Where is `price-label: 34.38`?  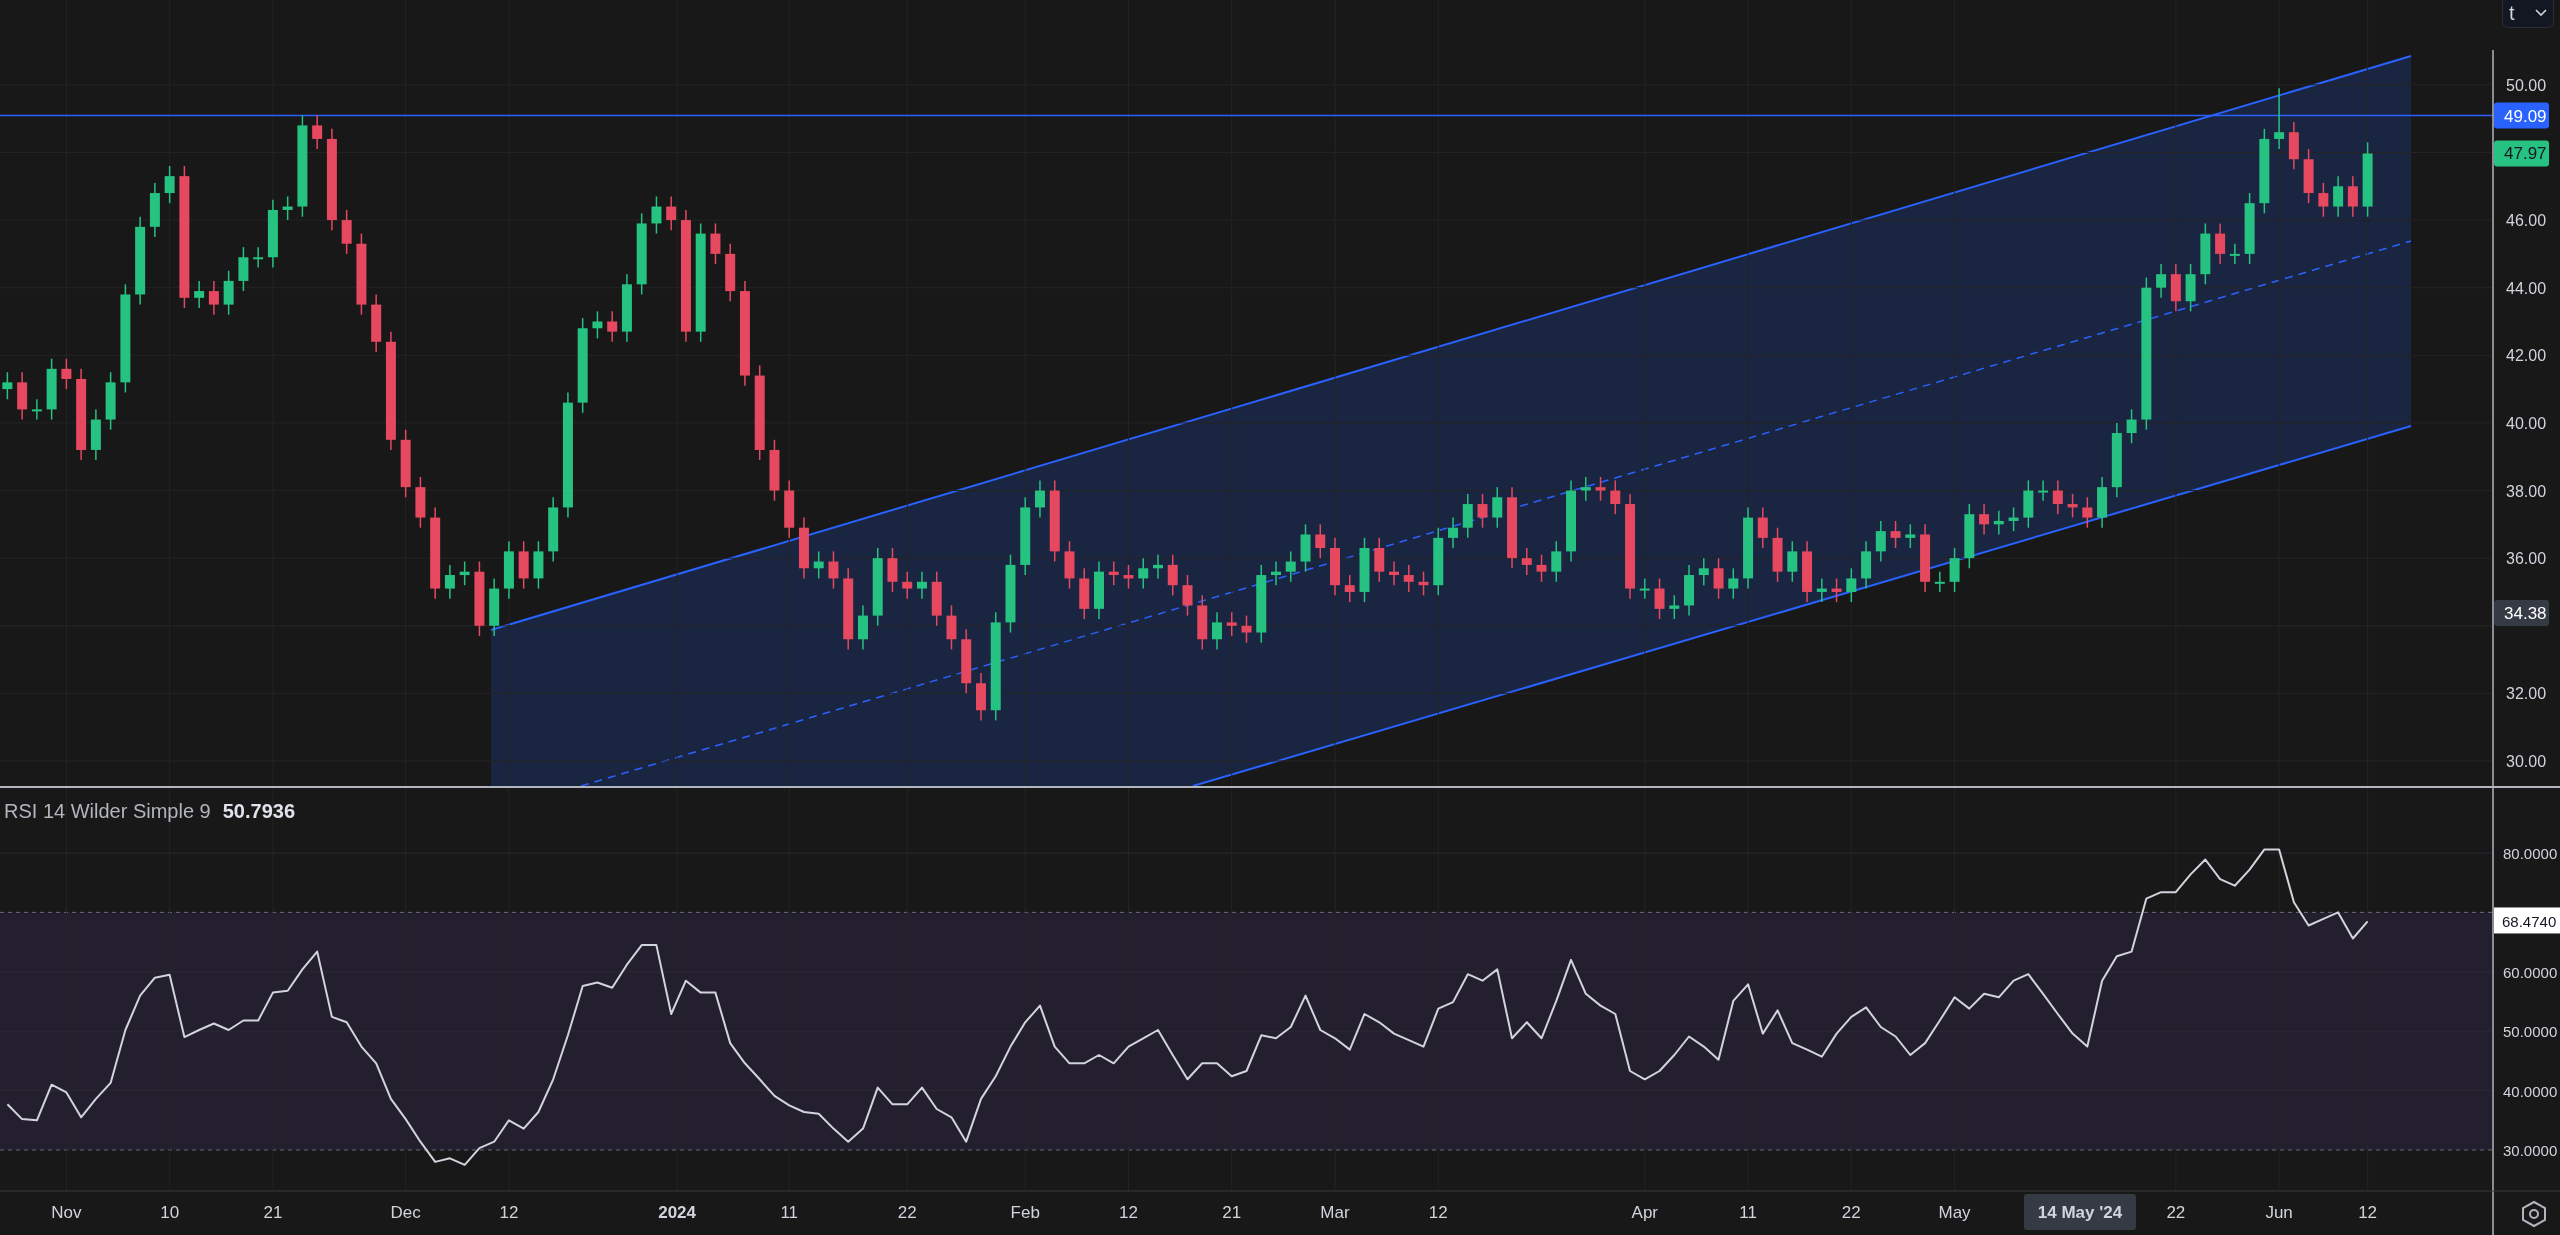
price-label: 34.38 is located at coordinates (2521, 612).